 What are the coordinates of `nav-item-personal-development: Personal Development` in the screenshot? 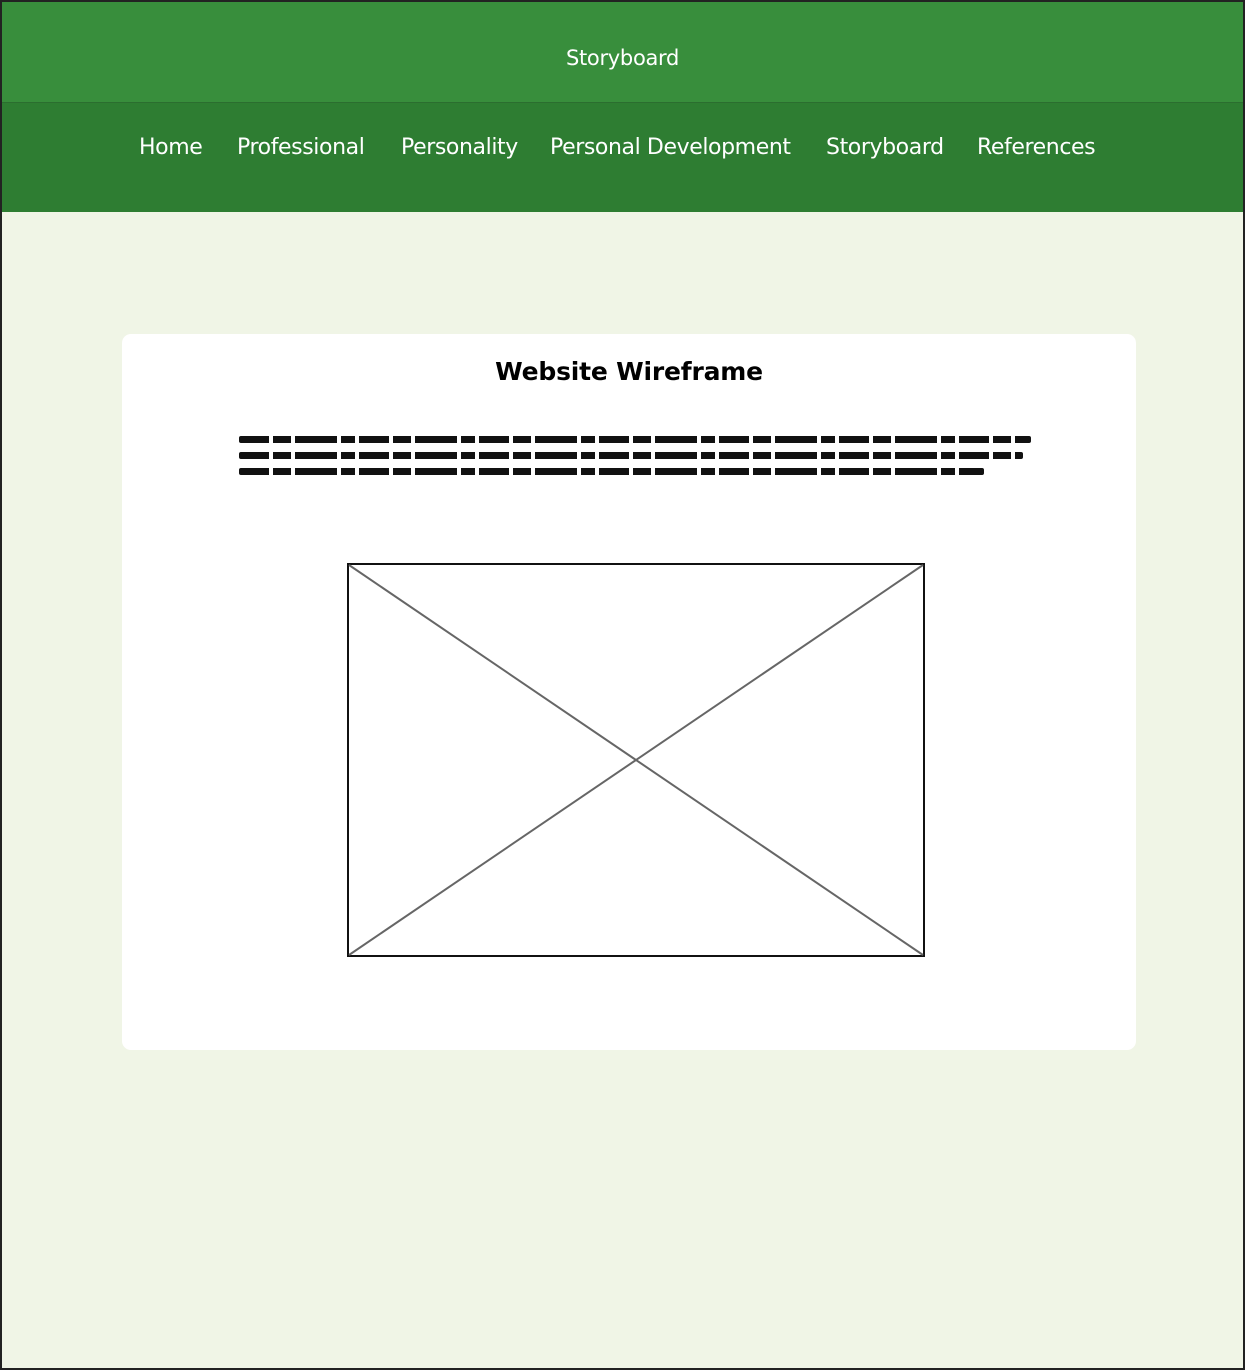 It's located at (670, 147).